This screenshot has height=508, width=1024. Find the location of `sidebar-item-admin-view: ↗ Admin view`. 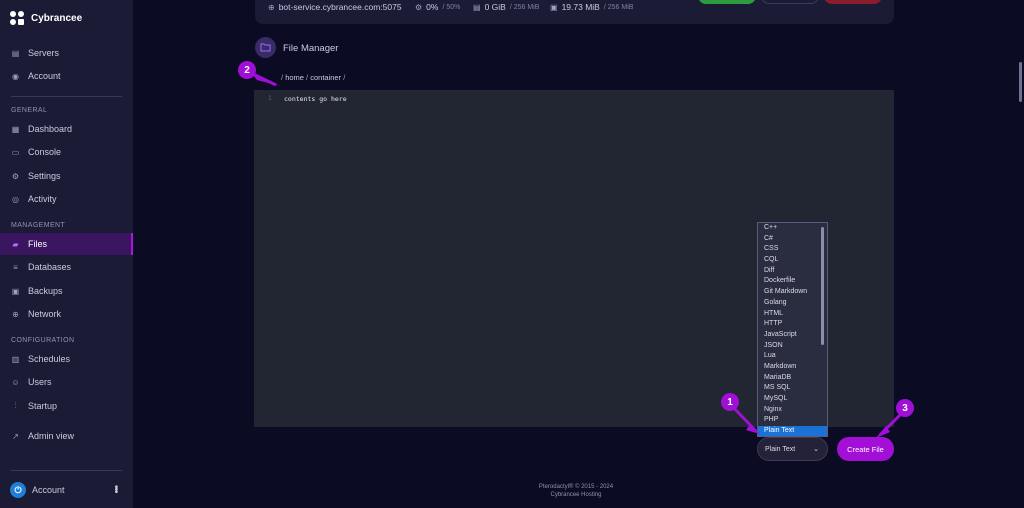

sidebar-item-admin-view: ↗ Admin view is located at coordinates (66, 436).